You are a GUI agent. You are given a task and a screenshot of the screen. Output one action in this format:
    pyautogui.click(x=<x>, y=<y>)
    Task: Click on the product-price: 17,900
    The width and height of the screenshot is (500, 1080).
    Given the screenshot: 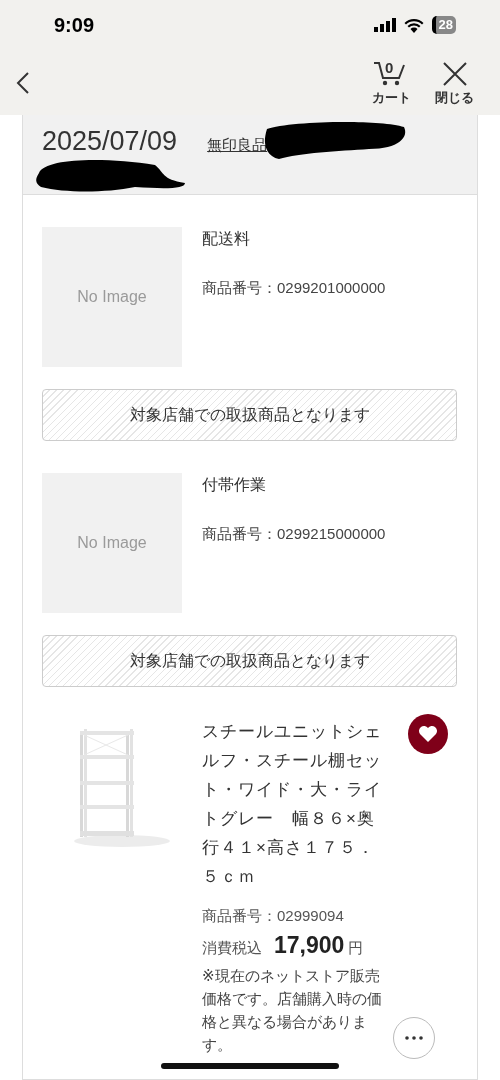 What is the action you would take?
    pyautogui.click(x=309, y=945)
    